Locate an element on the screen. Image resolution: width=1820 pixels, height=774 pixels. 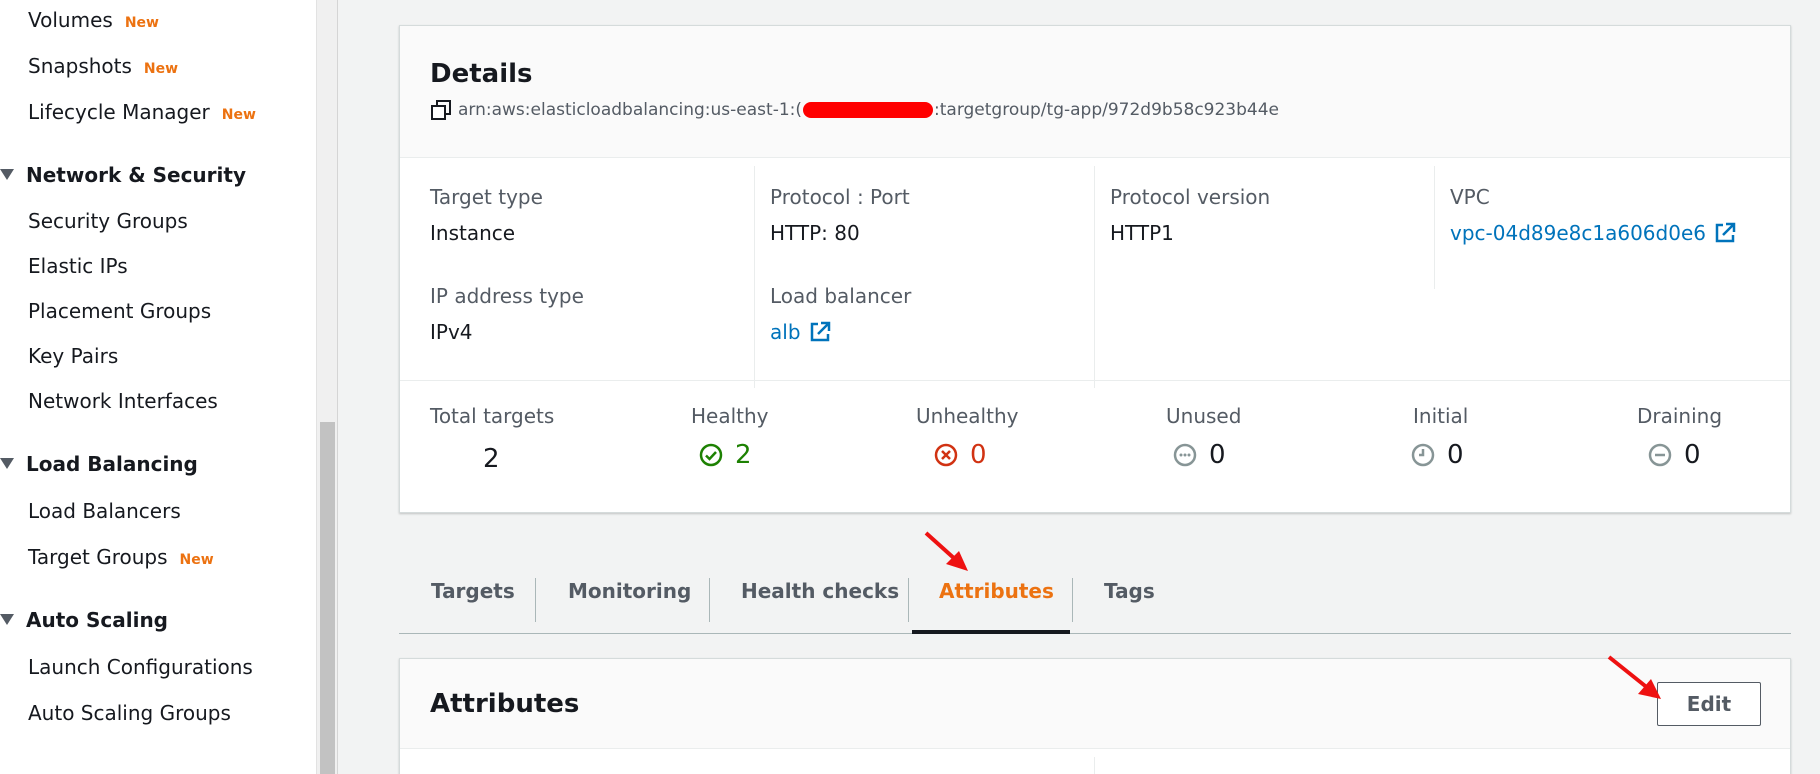
sidebar-item-label: Target Groups is located at coordinates (98, 557).